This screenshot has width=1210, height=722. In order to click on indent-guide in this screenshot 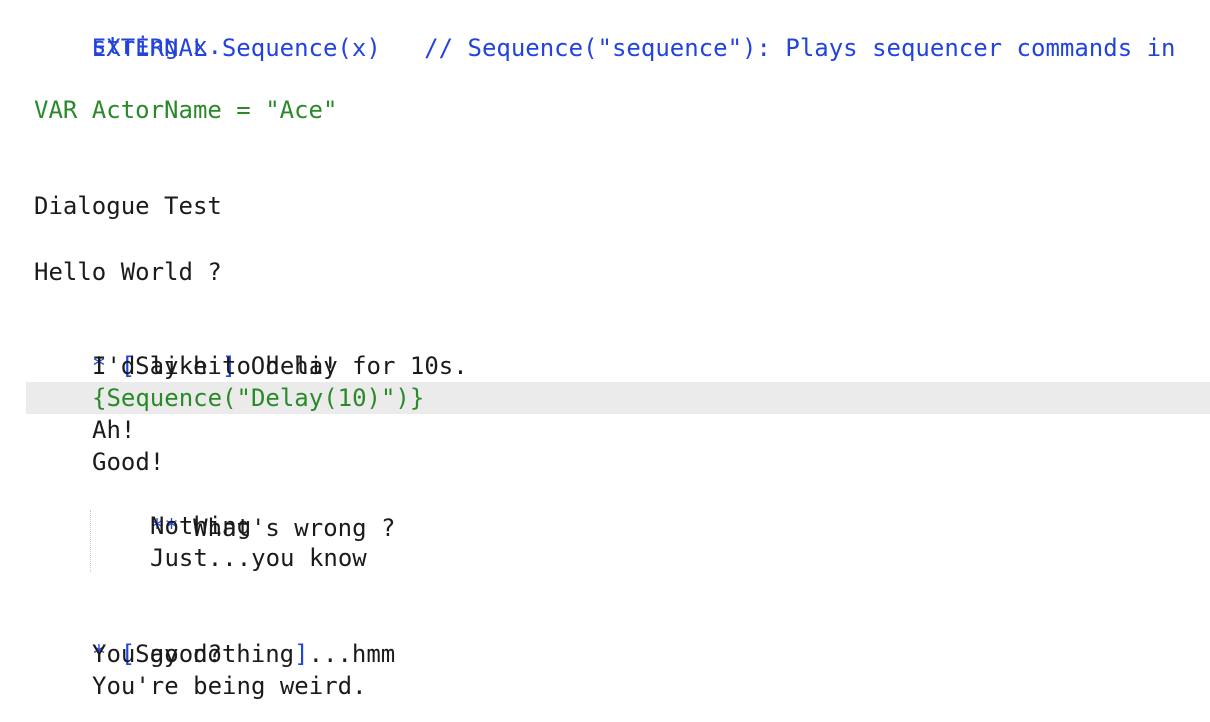, I will do `click(90, 541)`.